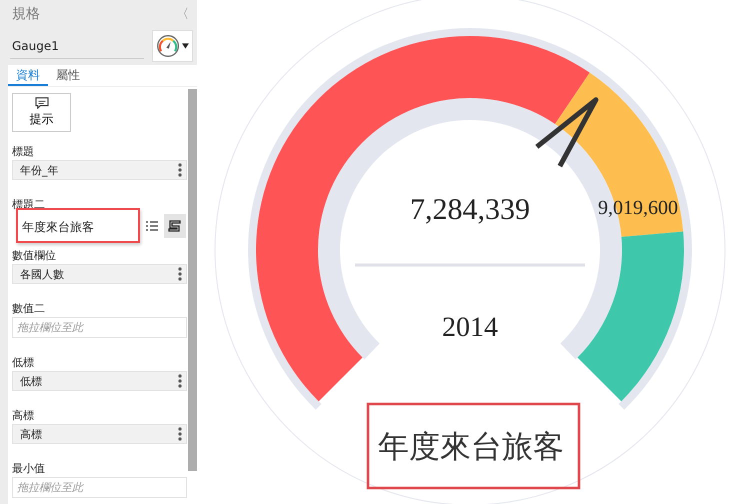 The height and width of the screenshot is (504, 736). What do you see at coordinates (77, 46) in the screenshot?
I see `name-field: Gauge1` at bounding box center [77, 46].